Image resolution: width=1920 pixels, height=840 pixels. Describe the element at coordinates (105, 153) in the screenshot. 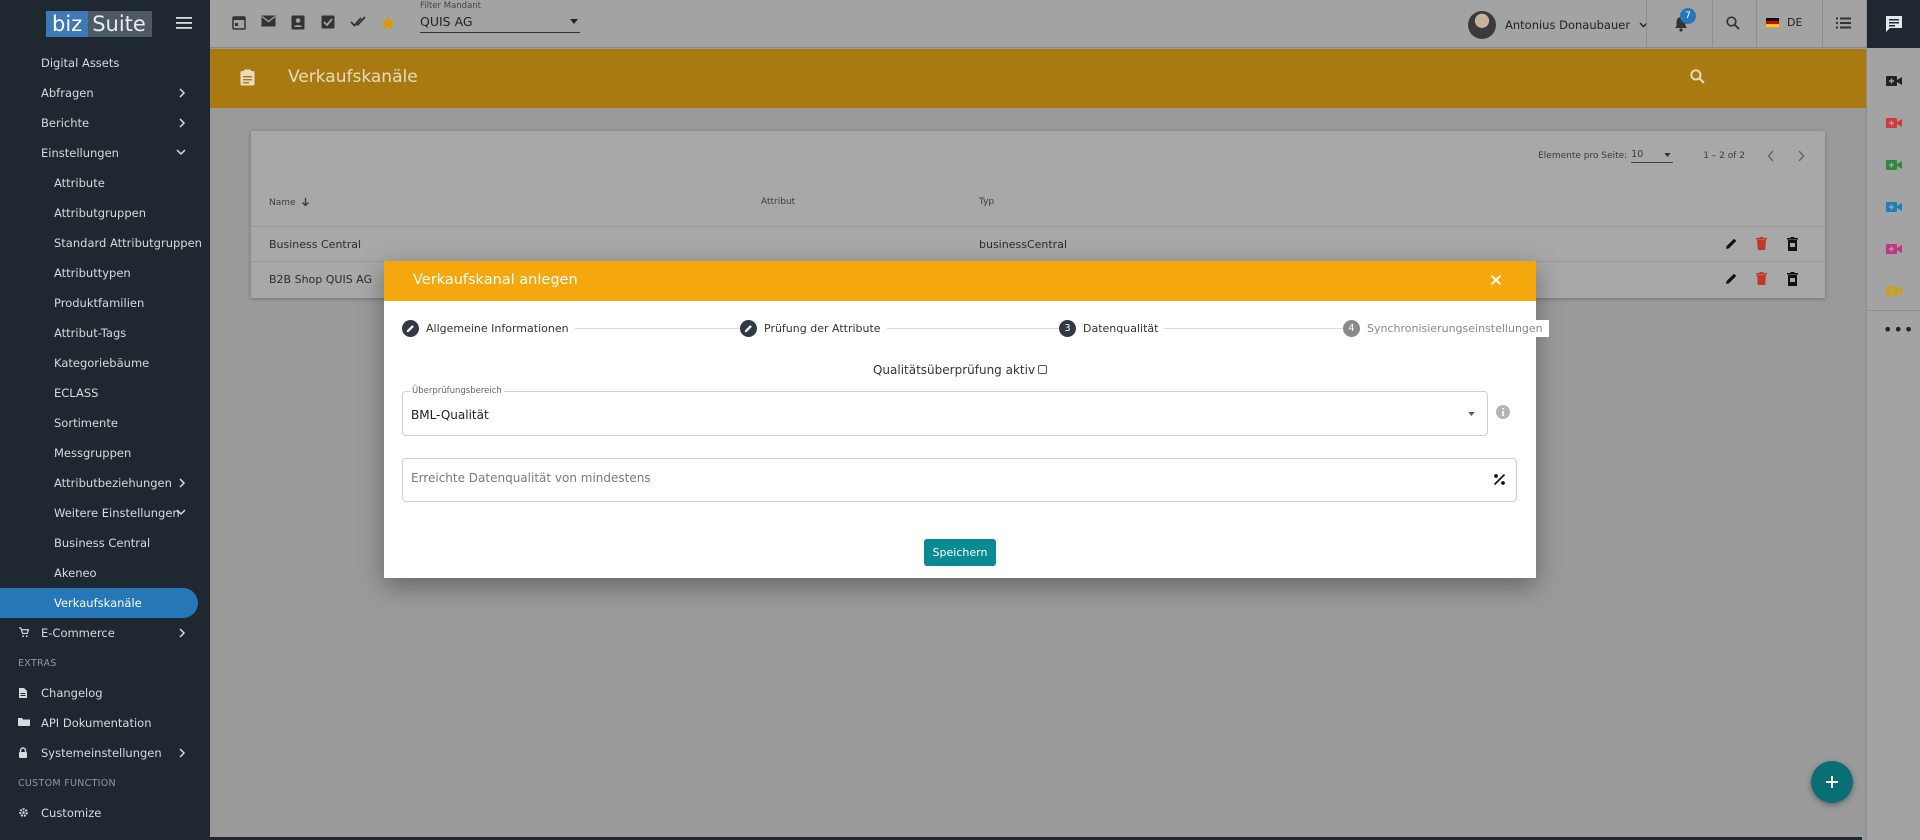

I see `sidebar-item-einstellungen: Einstellungen` at that location.